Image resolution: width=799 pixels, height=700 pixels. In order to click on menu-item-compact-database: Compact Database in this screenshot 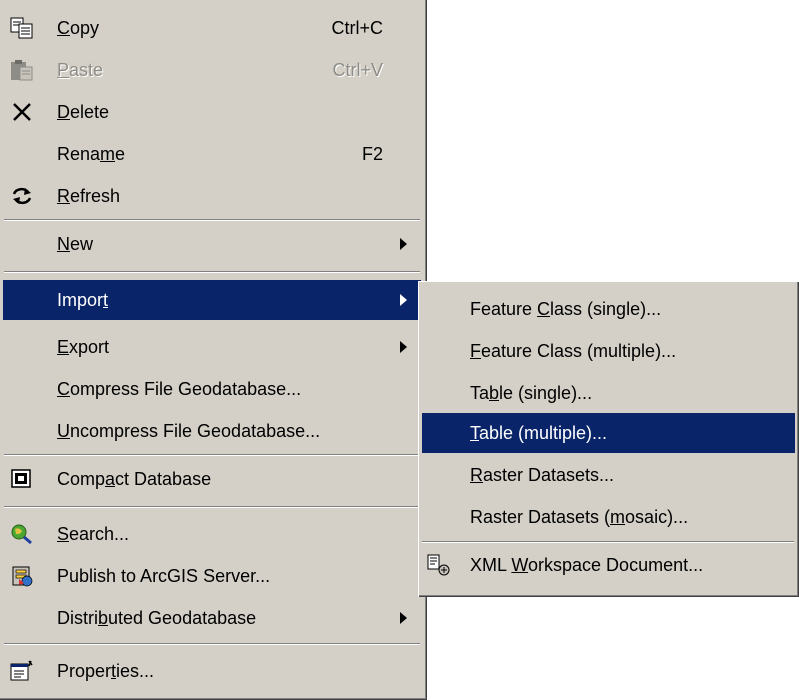, I will do `click(212, 479)`.